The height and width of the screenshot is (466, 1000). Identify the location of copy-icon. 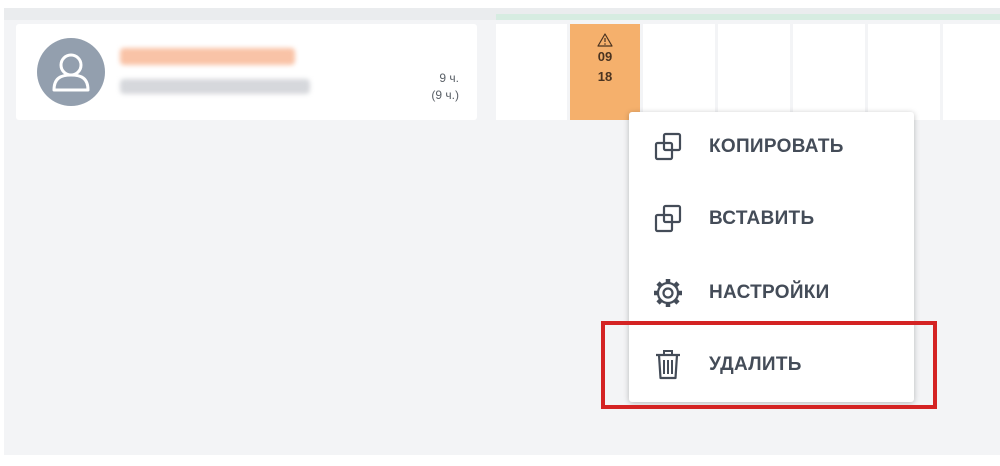
(668, 147).